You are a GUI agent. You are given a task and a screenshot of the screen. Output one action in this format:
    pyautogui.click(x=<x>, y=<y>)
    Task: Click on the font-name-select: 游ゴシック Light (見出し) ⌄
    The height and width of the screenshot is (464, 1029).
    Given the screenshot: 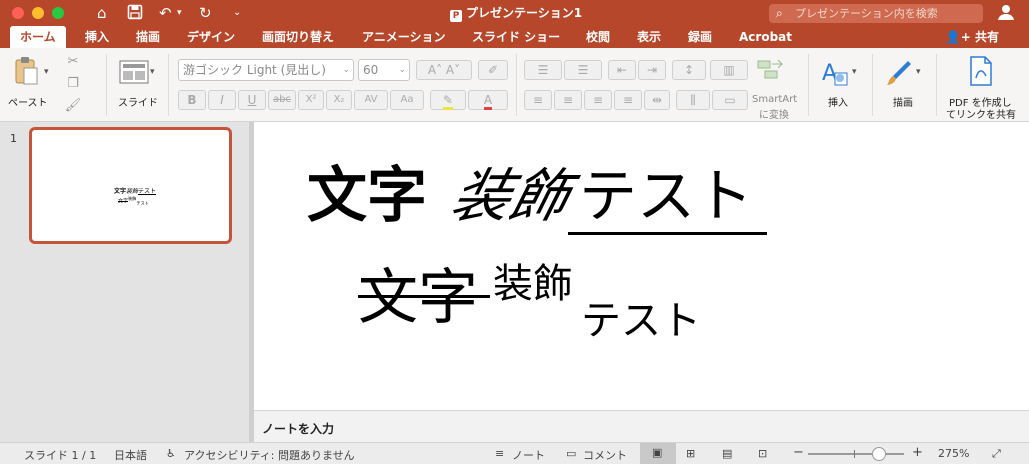 What is the action you would take?
    pyautogui.click(x=266, y=70)
    